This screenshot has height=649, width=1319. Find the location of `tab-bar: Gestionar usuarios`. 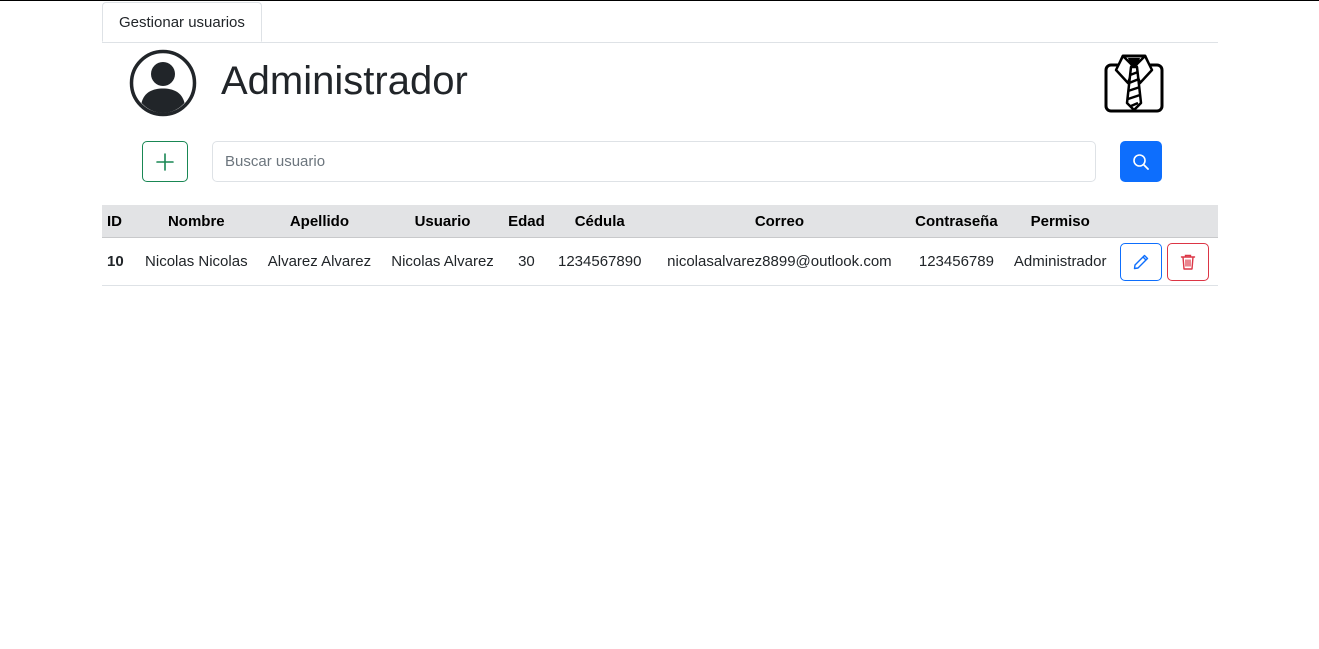

tab-bar: Gestionar usuarios is located at coordinates (660, 22).